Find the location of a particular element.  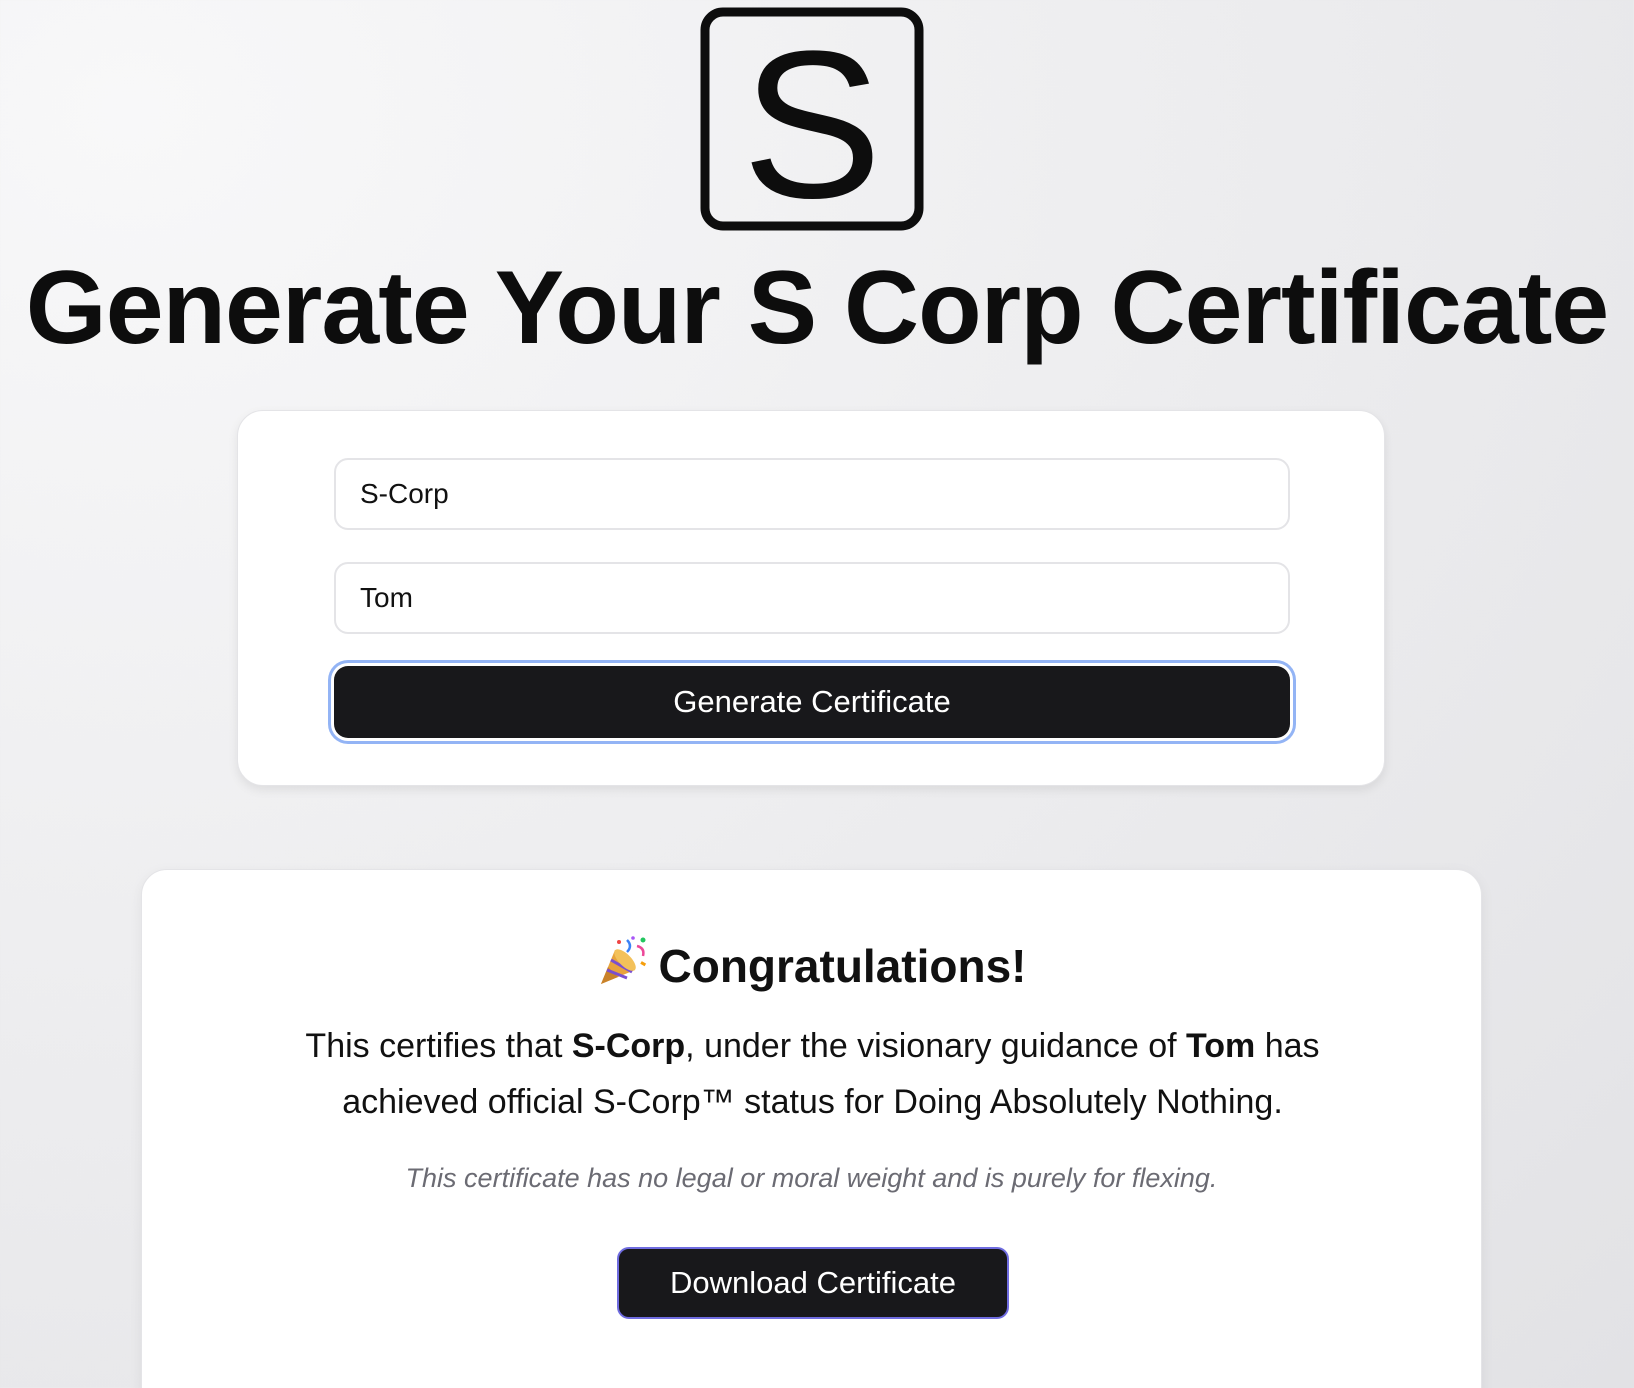

svg-text: S is located at coordinates (812, 119).